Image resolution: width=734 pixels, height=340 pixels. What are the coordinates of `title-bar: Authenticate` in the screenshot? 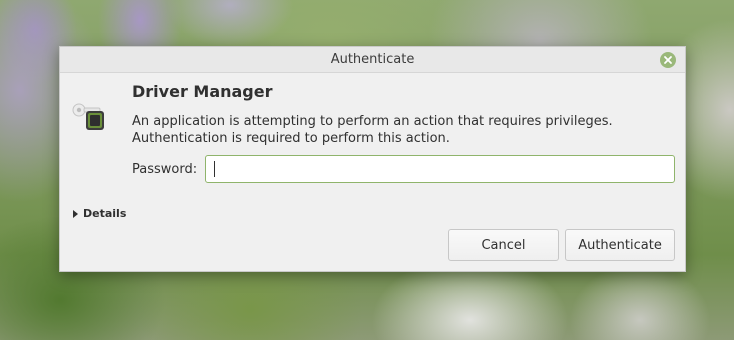 It's located at (372, 60).